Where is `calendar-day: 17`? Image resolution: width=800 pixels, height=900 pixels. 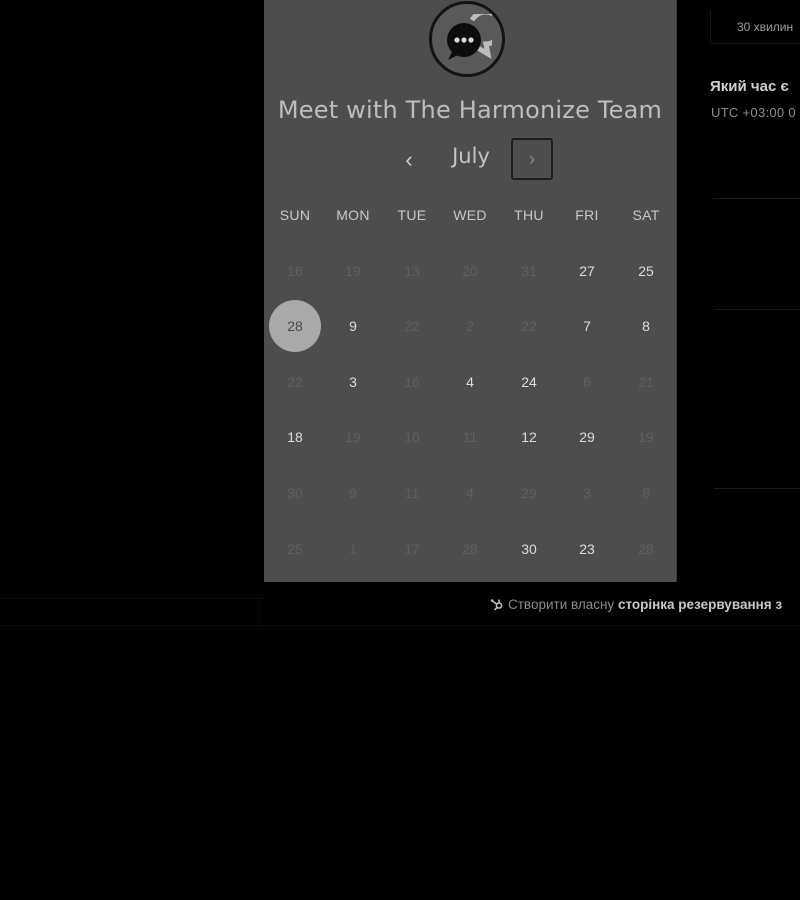
calendar-day: 17 is located at coordinates (412, 549).